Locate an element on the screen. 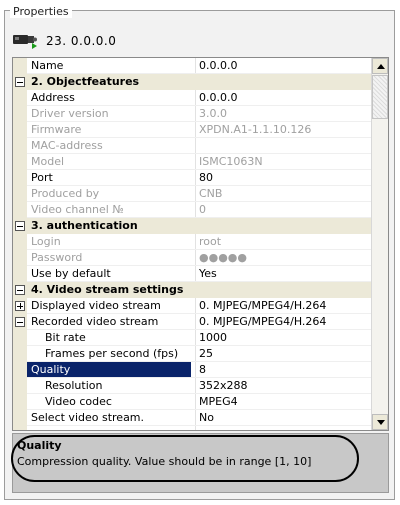 Image resolution: width=400 pixels, height=505 pixels. property-label: Displayed video stream is located at coordinates (96, 305).